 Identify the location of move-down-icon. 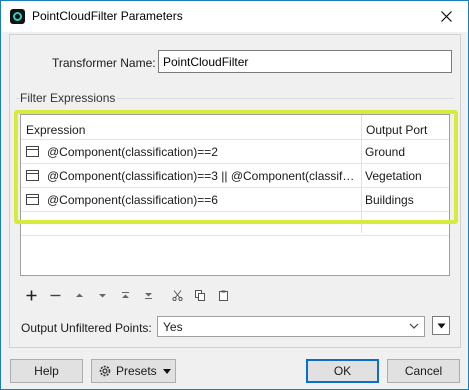
(102, 295).